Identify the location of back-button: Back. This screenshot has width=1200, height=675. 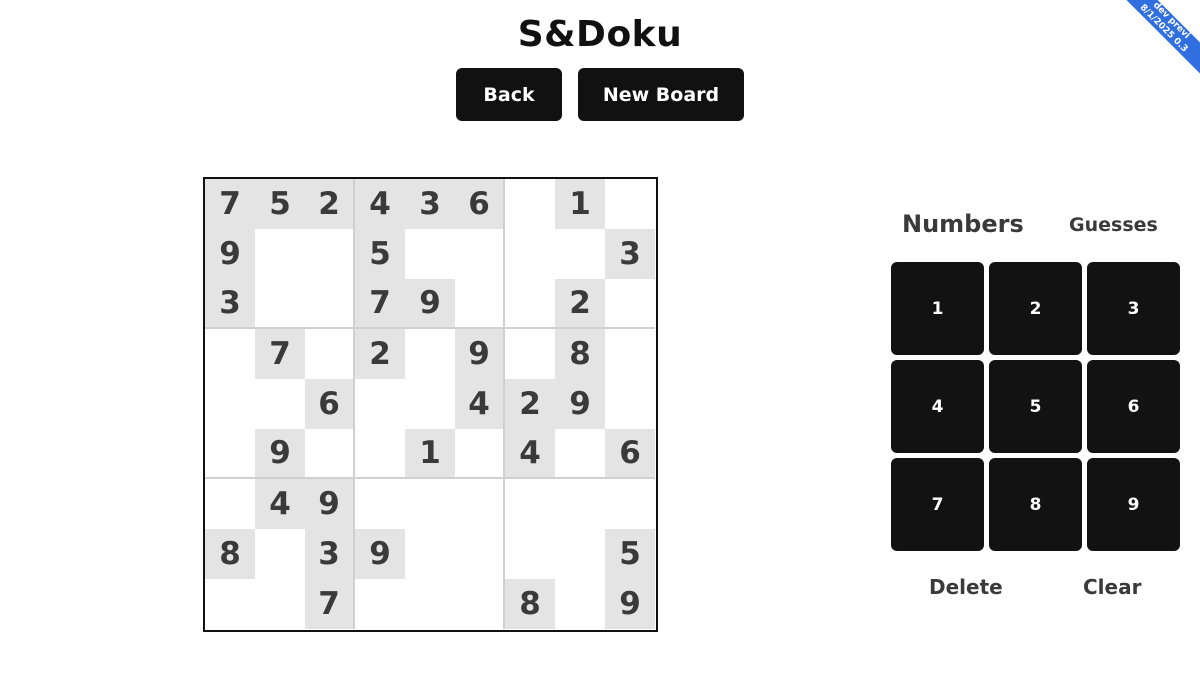
(509, 94).